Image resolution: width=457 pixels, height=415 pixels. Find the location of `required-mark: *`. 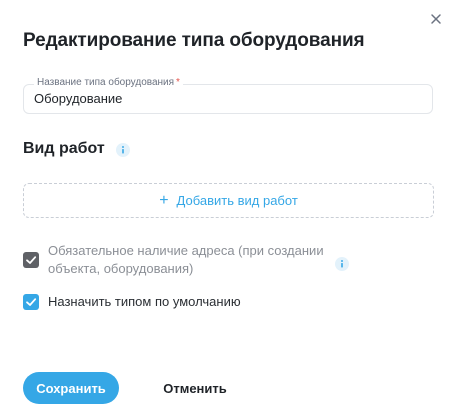

required-mark: * is located at coordinates (178, 82).